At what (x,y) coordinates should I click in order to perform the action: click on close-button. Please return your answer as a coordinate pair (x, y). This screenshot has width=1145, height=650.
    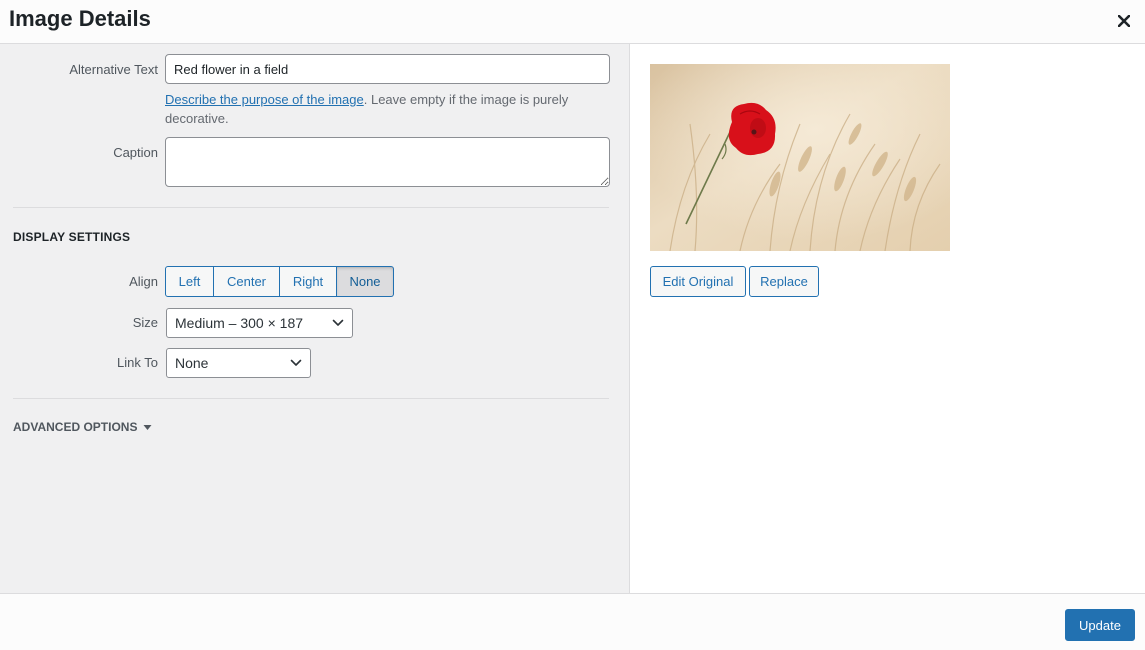
    Looking at the image, I should click on (1124, 21).